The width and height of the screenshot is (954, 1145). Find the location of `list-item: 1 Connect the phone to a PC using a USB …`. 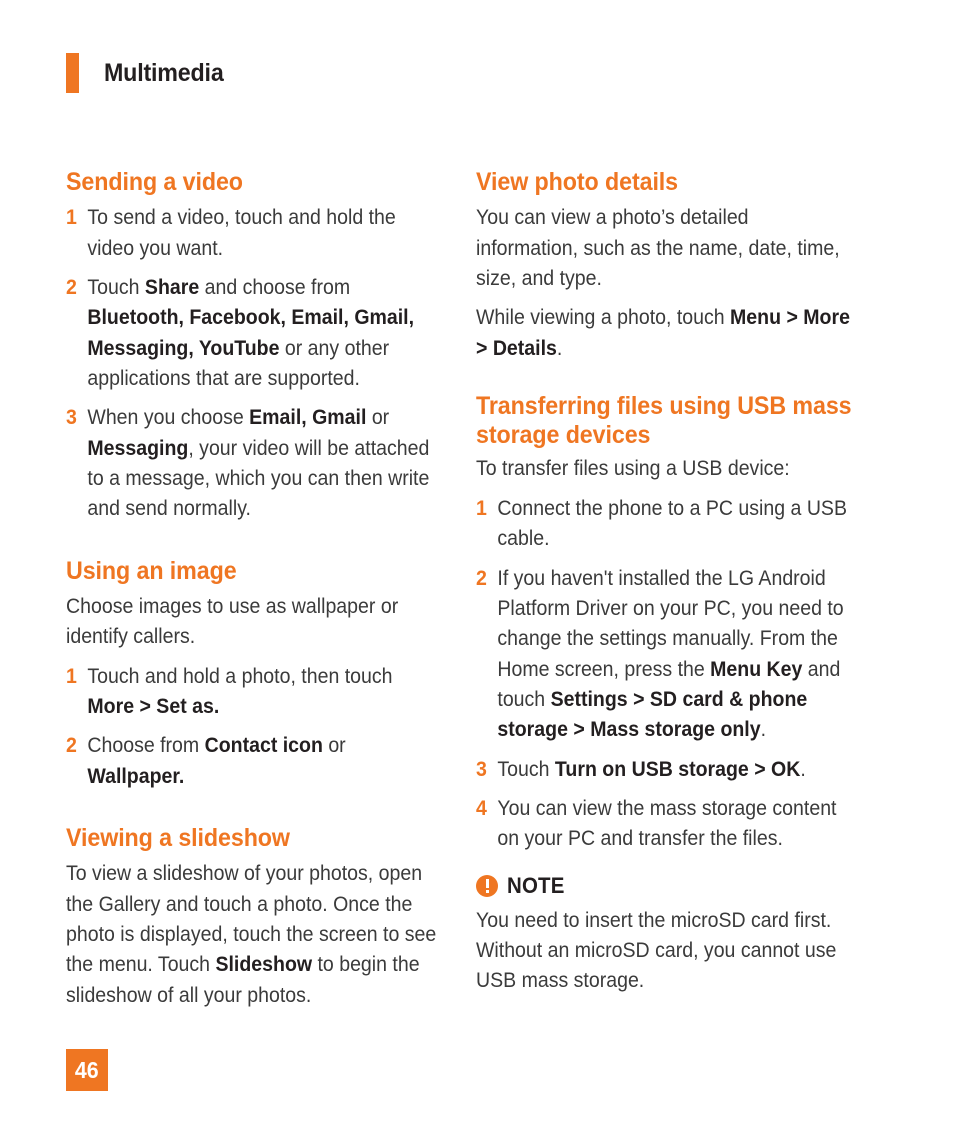

list-item: 1 Connect the phone to a PC using a USB … is located at coordinates (665, 524).